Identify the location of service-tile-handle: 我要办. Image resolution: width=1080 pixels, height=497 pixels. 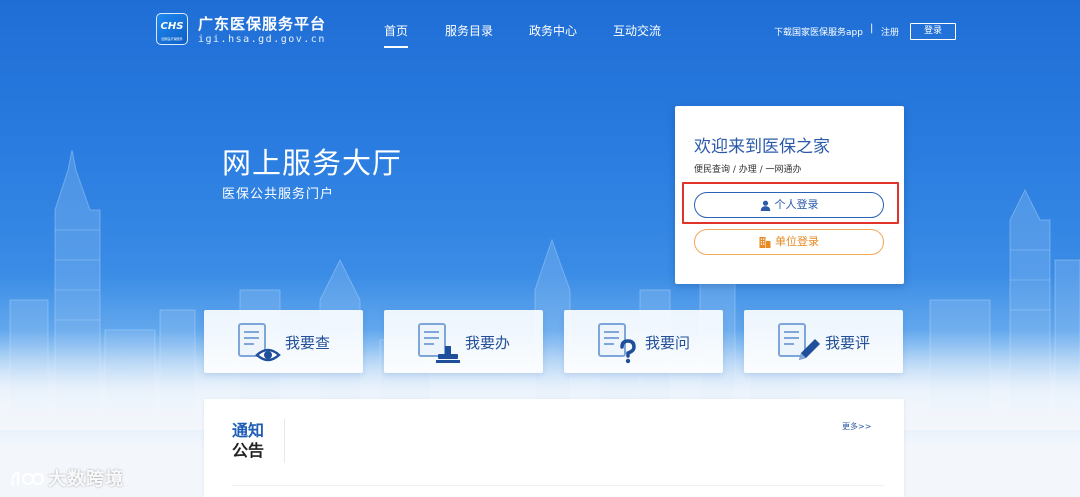
(463, 341).